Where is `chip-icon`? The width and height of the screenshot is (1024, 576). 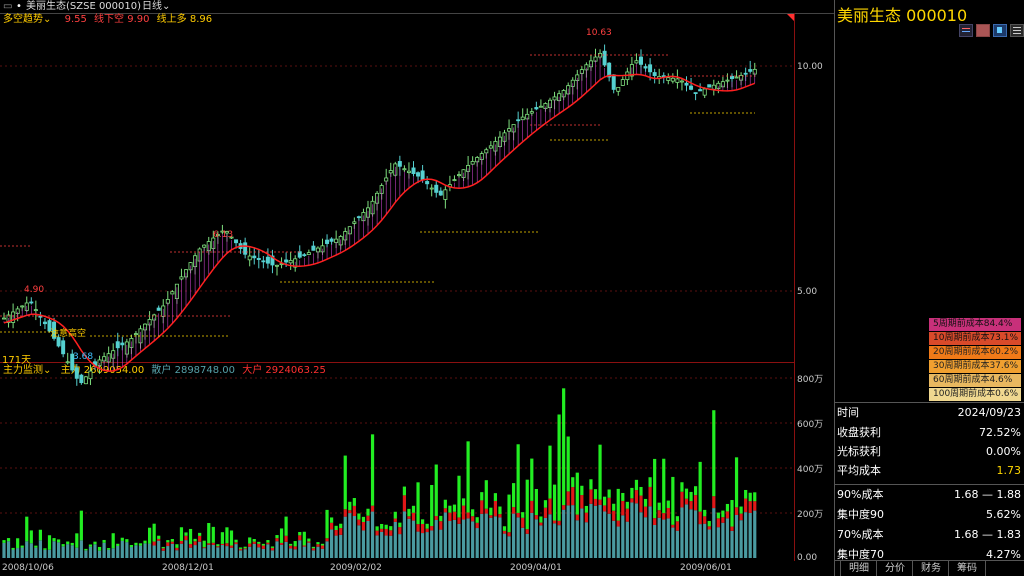
chip-icon is located at coordinates (983, 30).